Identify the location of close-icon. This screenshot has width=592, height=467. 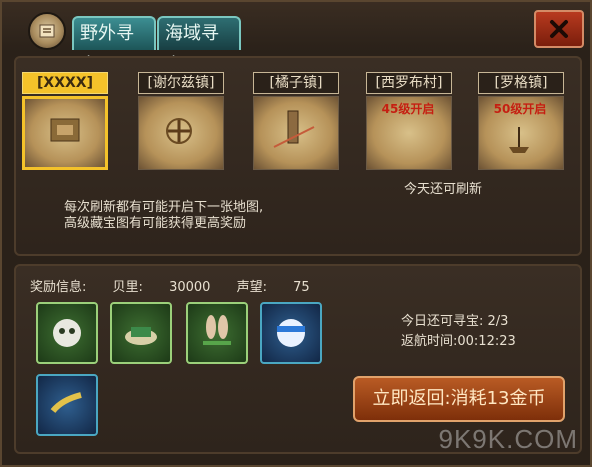
(559, 29).